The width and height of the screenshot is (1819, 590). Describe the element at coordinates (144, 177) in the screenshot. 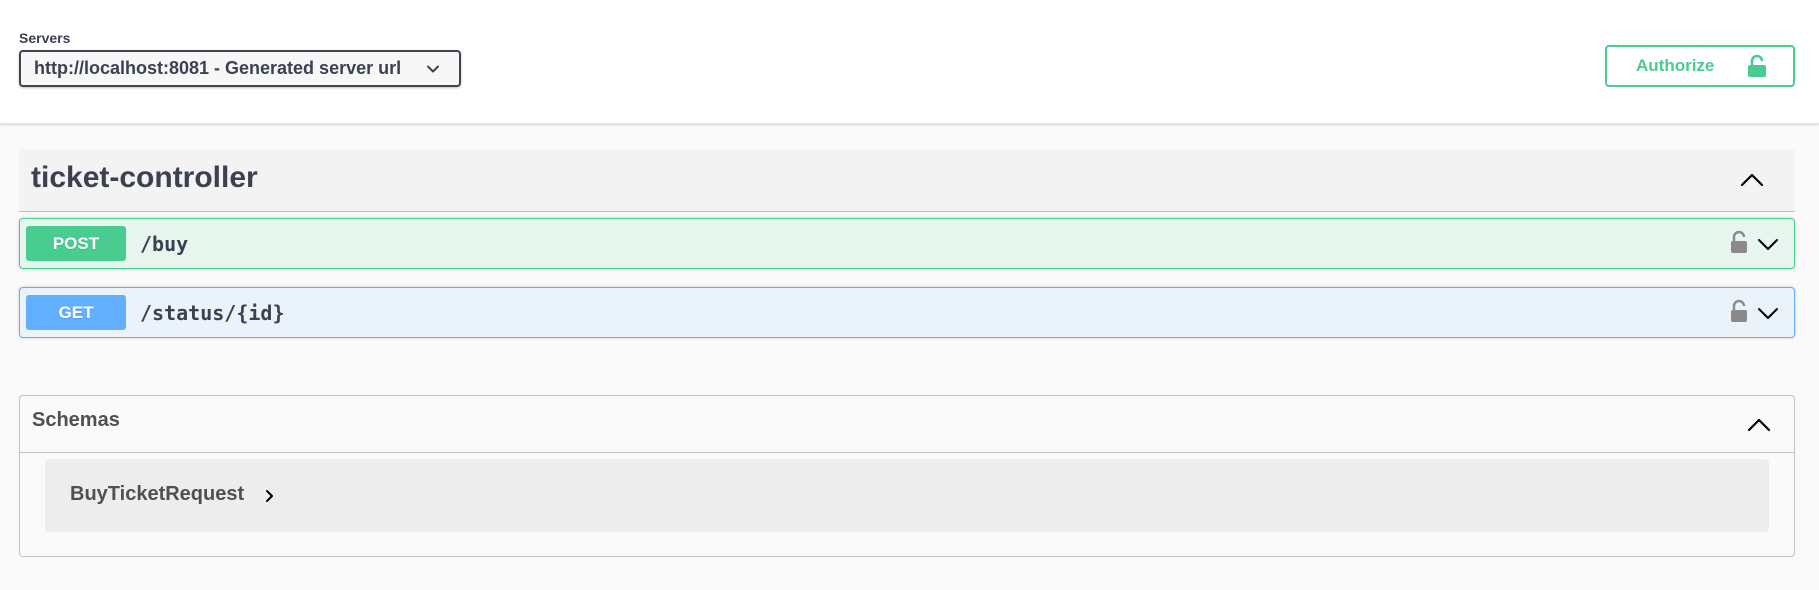

I see `tag-title: ticket-controller` at that location.